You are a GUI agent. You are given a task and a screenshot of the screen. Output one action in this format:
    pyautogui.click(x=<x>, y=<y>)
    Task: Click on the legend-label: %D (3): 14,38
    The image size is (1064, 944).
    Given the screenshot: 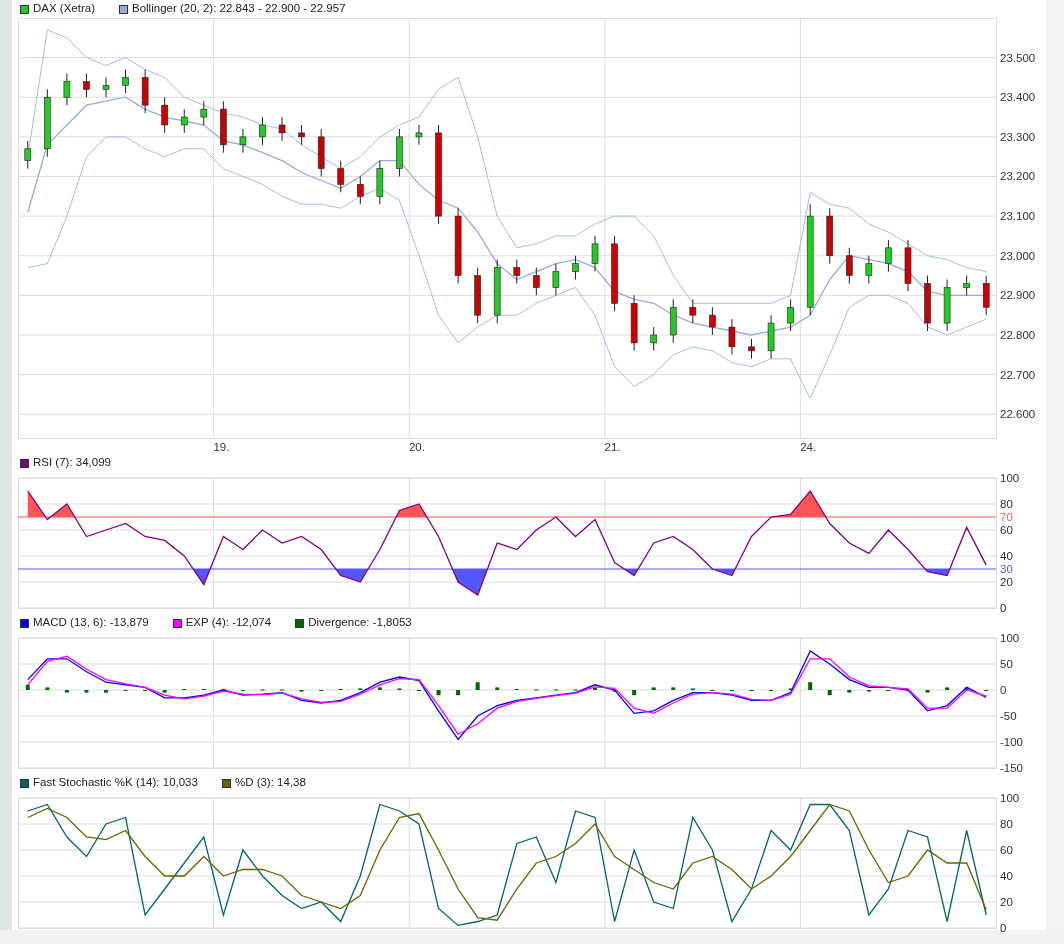 What is the action you would take?
    pyautogui.click(x=270, y=783)
    